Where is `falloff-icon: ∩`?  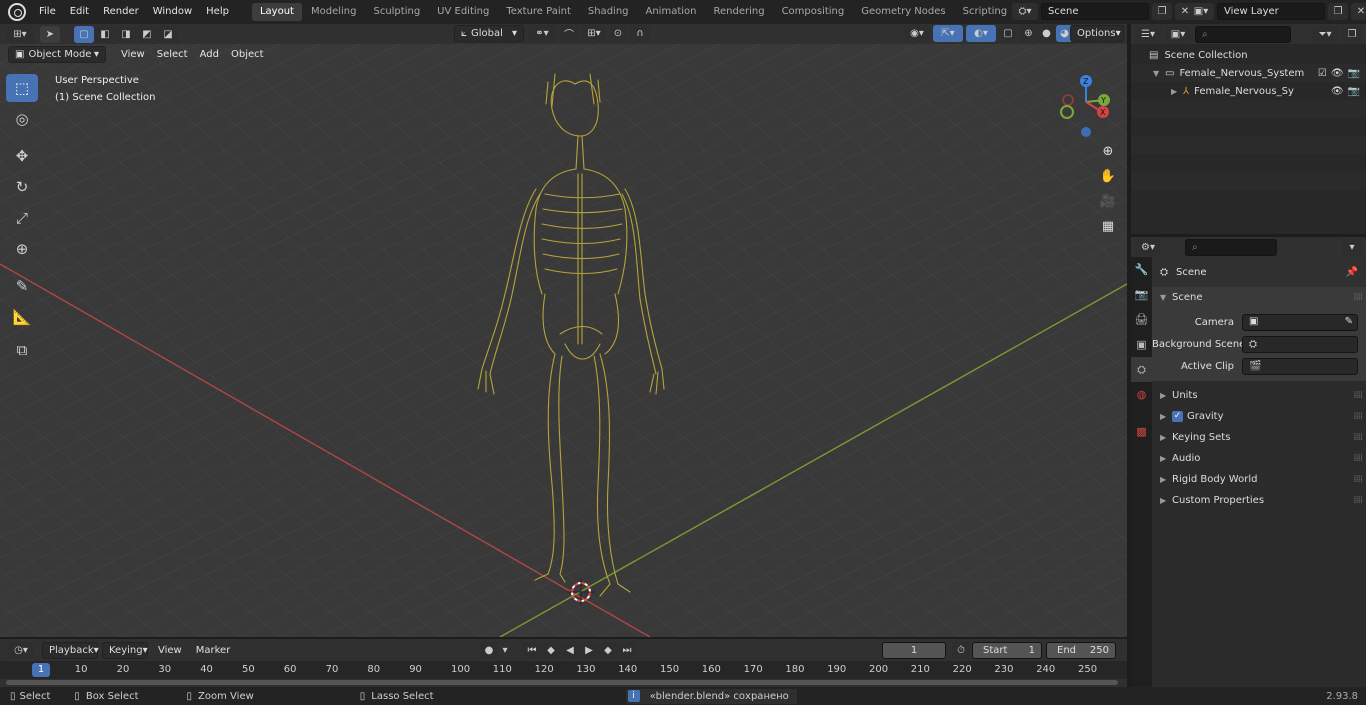
falloff-icon: ∩ is located at coordinates (640, 33).